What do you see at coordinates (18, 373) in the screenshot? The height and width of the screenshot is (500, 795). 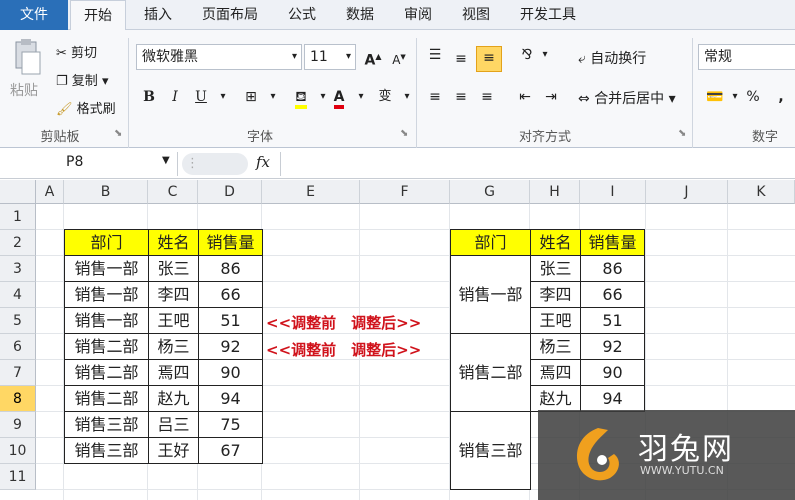 I see `row-header-7: 7` at bounding box center [18, 373].